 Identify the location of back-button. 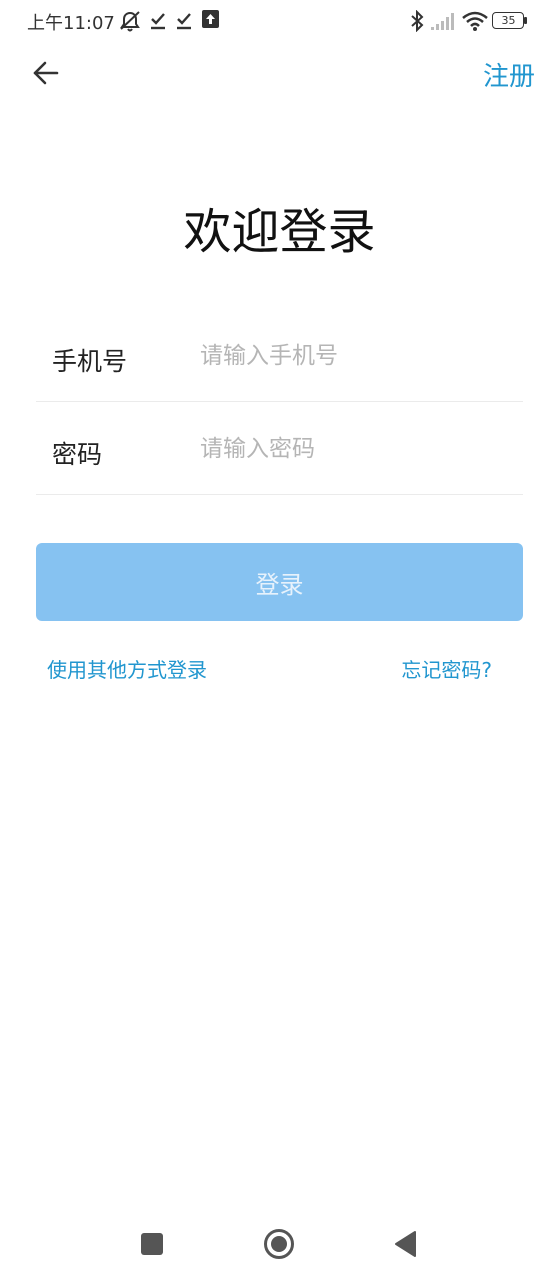
(46, 74).